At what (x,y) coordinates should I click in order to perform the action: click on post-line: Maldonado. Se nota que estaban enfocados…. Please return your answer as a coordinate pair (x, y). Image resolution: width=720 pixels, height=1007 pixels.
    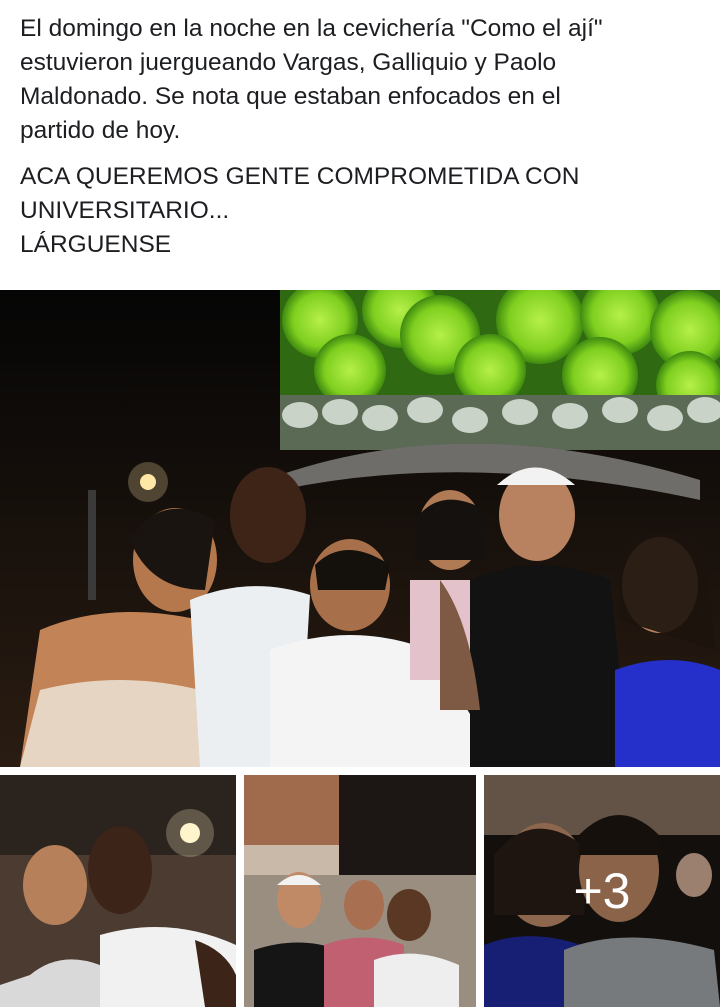
    Looking at the image, I should click on (290, 96).